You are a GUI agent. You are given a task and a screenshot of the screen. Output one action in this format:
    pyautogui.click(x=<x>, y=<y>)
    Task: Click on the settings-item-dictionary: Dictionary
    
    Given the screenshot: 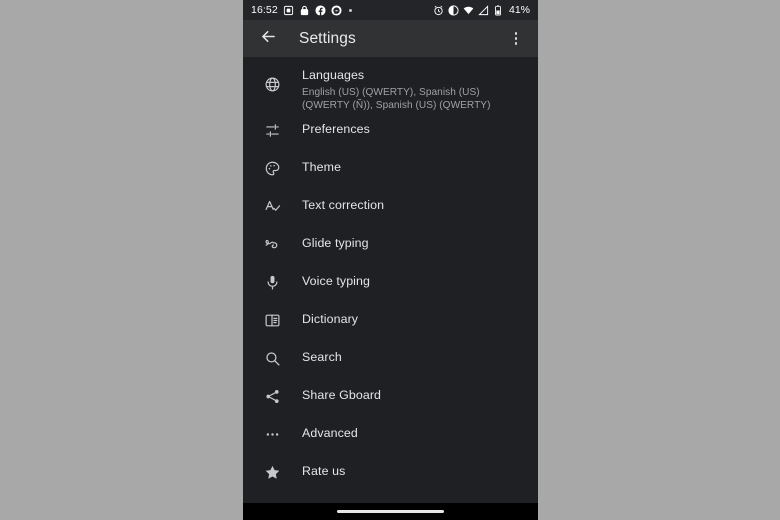 What is the action you would take?
    pyautogui.click(x=390, y=320)
    